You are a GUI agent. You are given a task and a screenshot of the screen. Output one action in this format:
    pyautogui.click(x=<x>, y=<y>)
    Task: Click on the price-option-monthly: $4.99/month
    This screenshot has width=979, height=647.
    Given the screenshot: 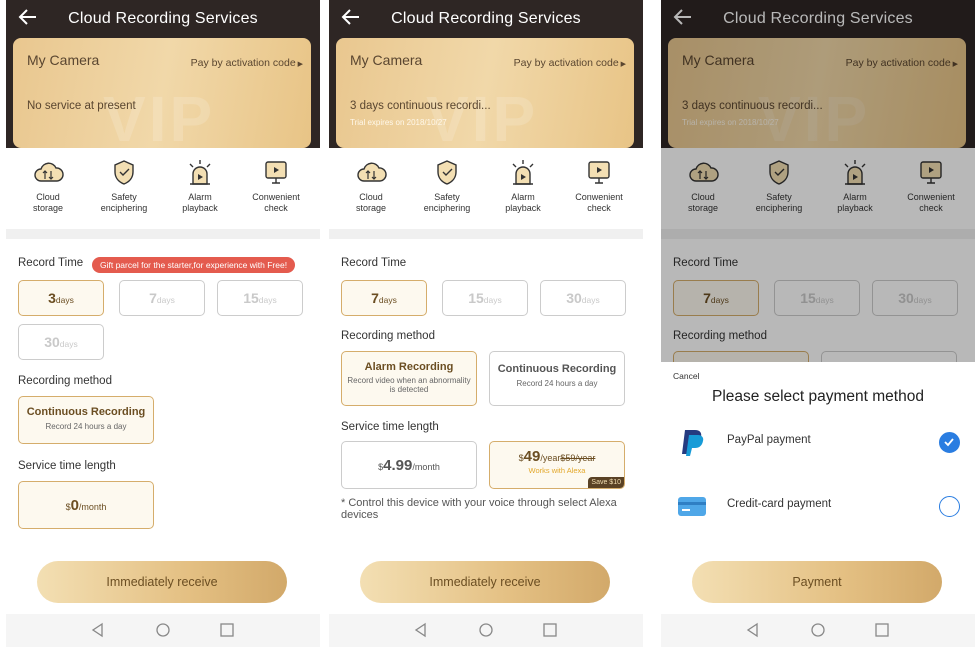 What is the action you would take?
    pyautogui.click(x=409, y=465)
    